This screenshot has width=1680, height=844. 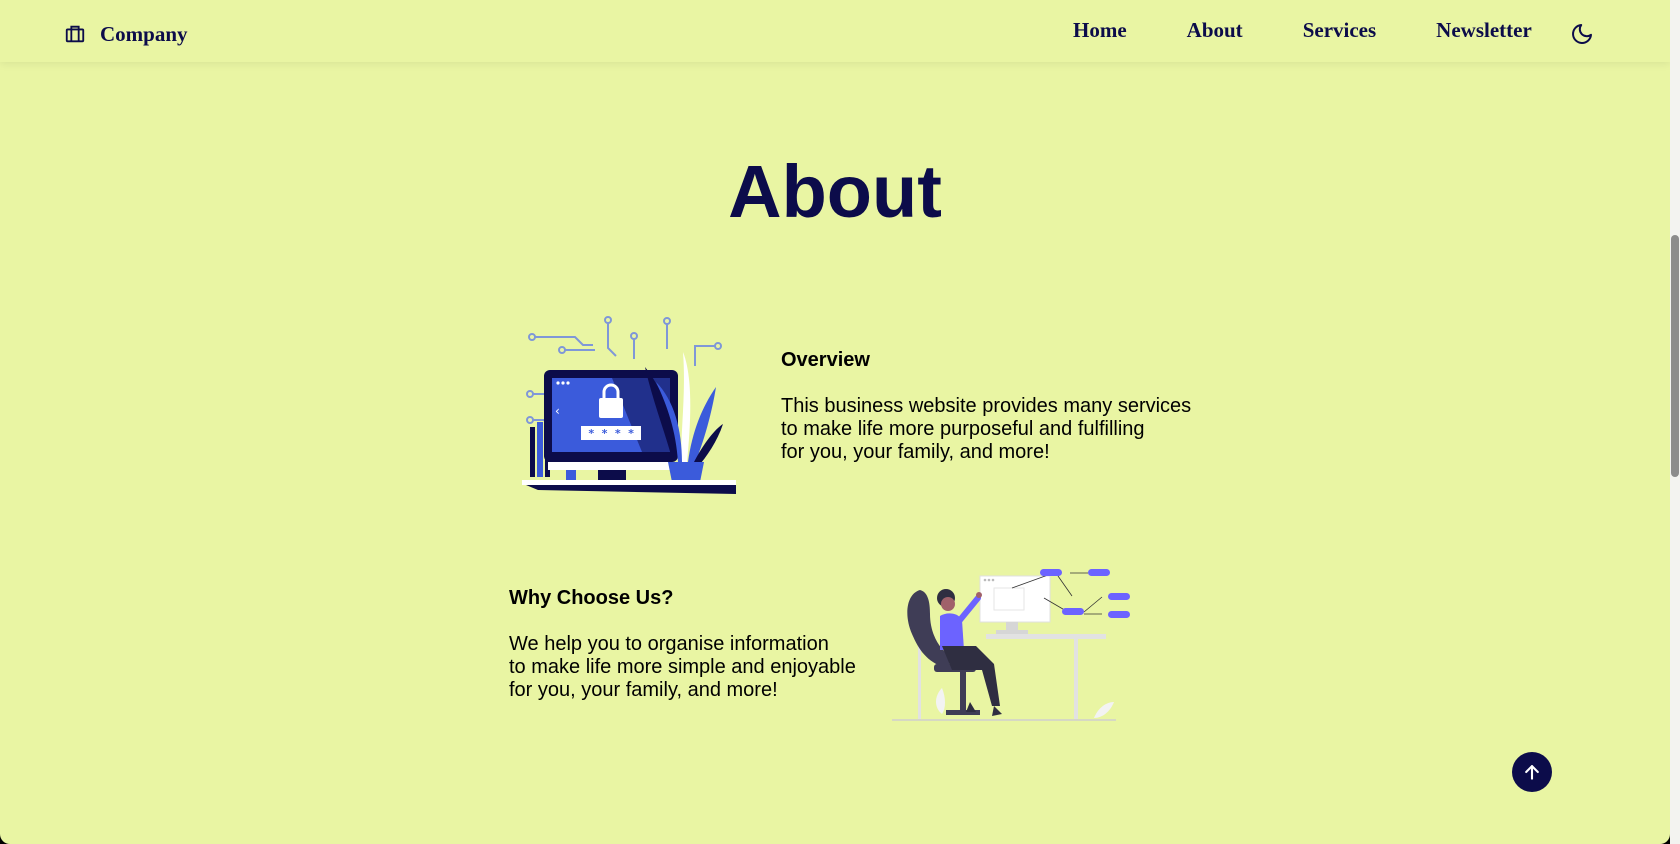 I want to click on briefcase-icon, so click(x=75, y=34).